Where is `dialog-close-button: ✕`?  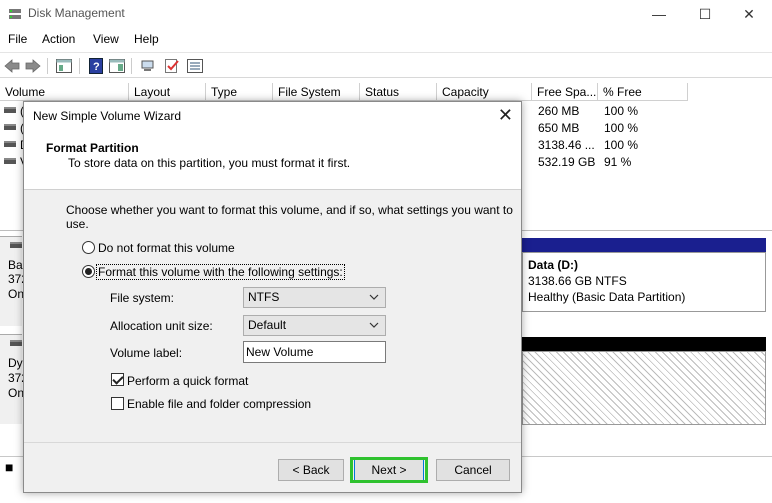 dialog-close-button: ✕ is located at coordinates (505, 115).